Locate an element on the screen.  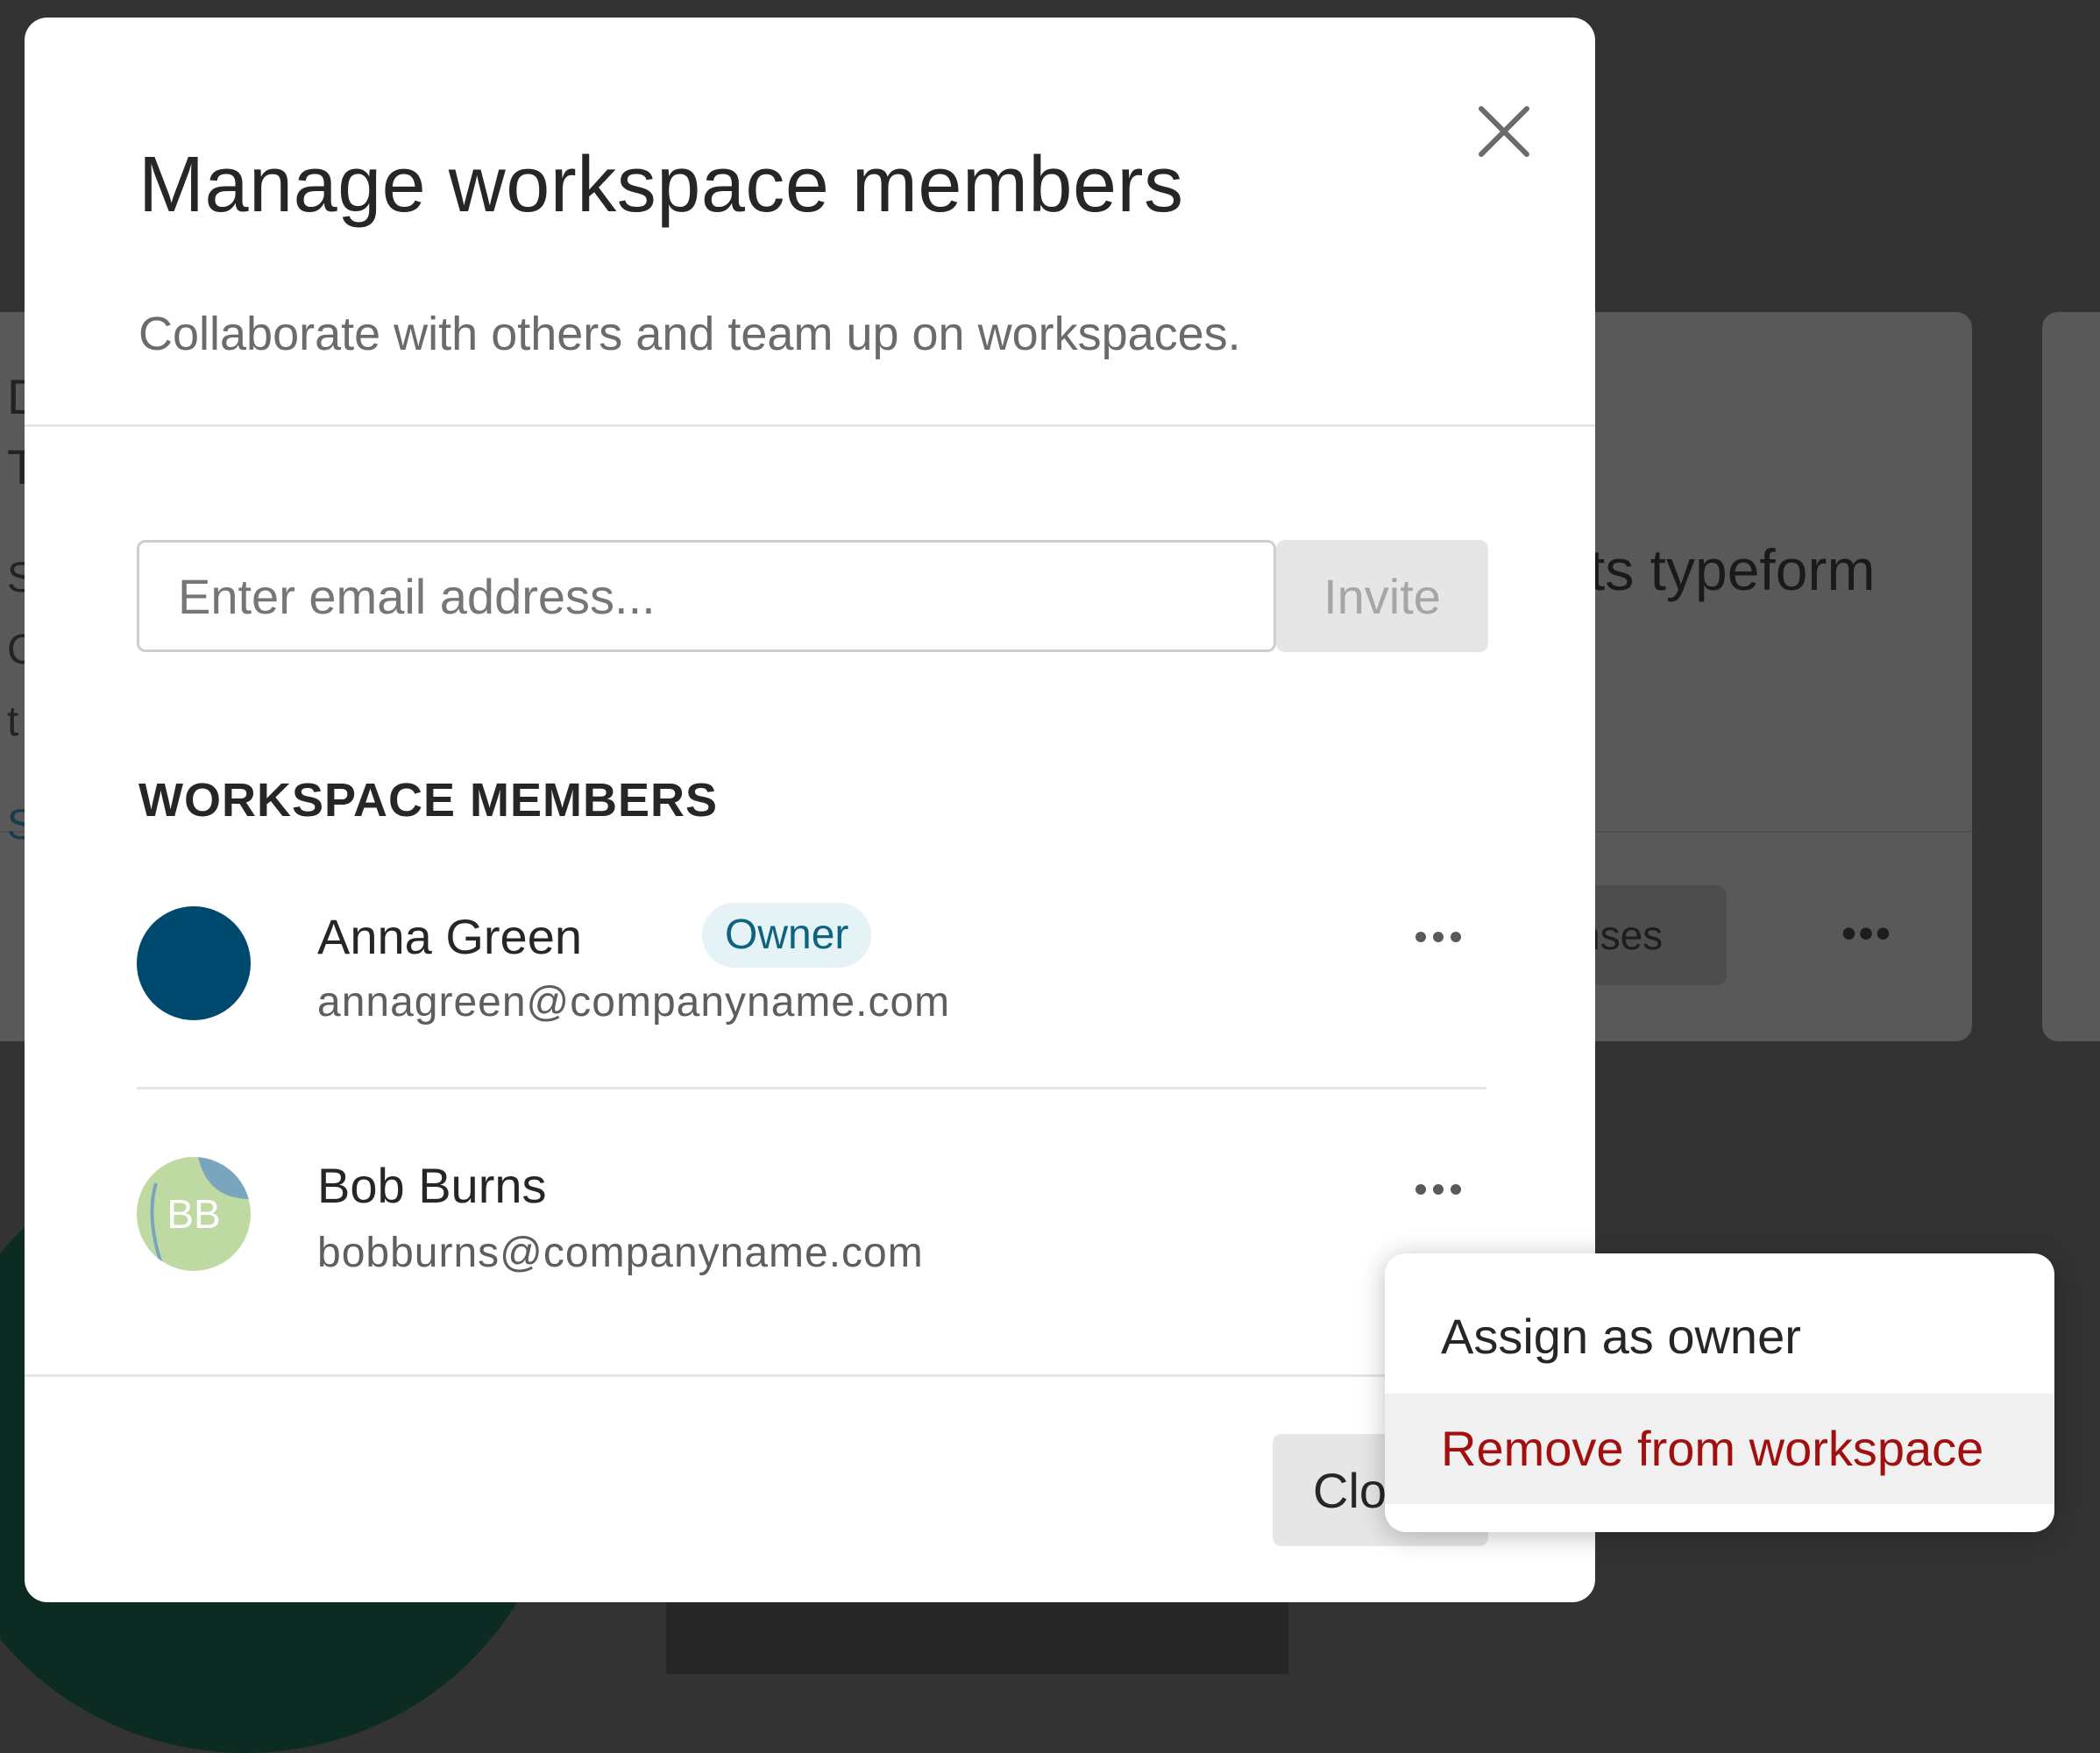
members-section-heading: WORKSPACE MEMBERS is located at coordinates (428, 800).